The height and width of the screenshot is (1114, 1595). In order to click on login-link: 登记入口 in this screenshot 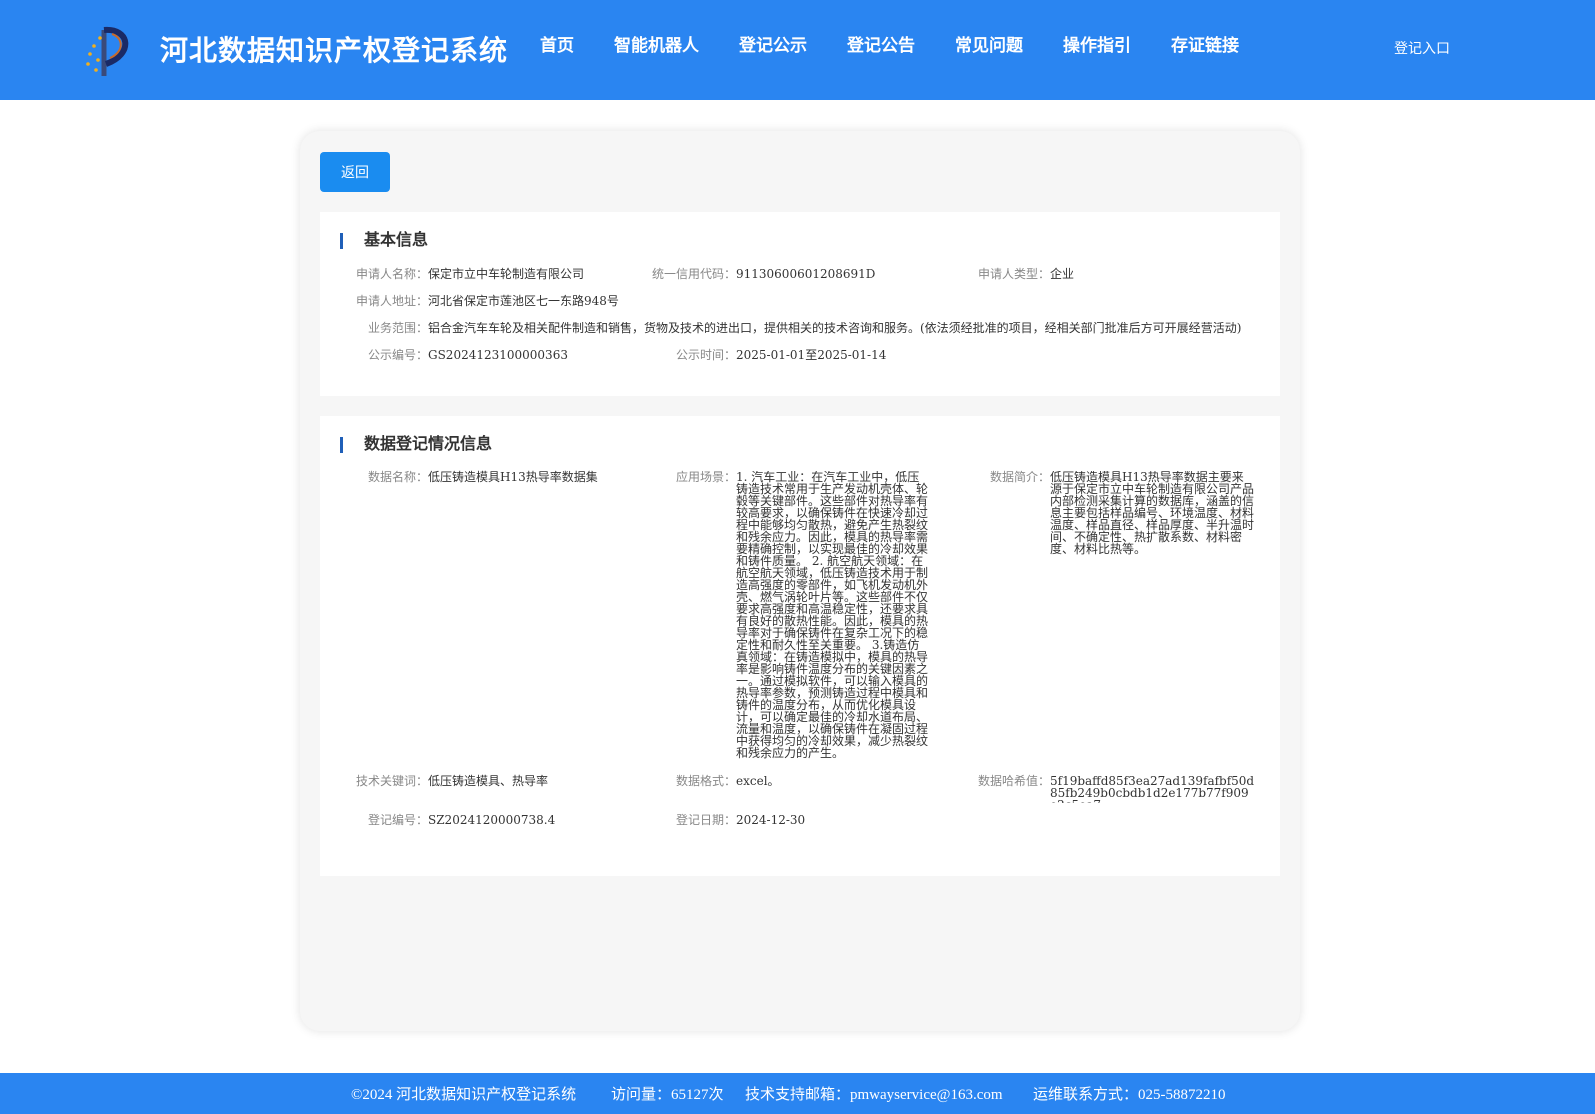, I will do `click(1422, 48)`.